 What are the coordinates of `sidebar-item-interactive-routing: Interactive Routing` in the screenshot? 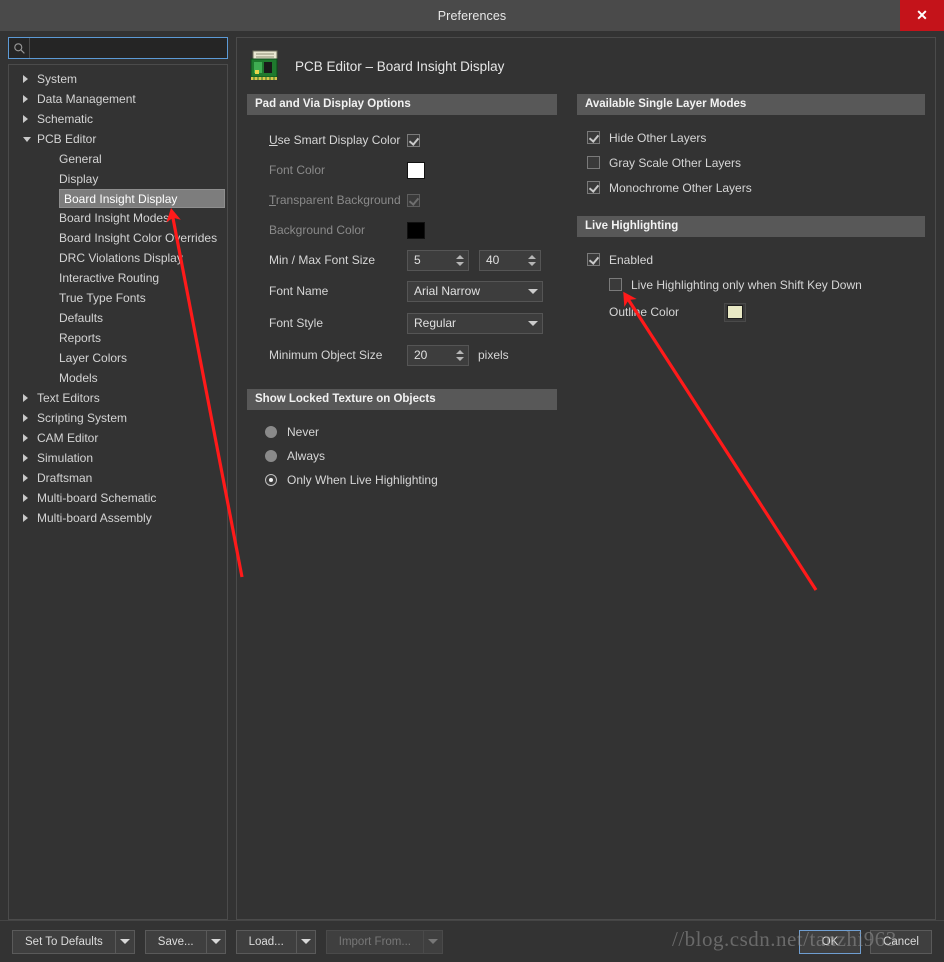 It's located at (118, 278).